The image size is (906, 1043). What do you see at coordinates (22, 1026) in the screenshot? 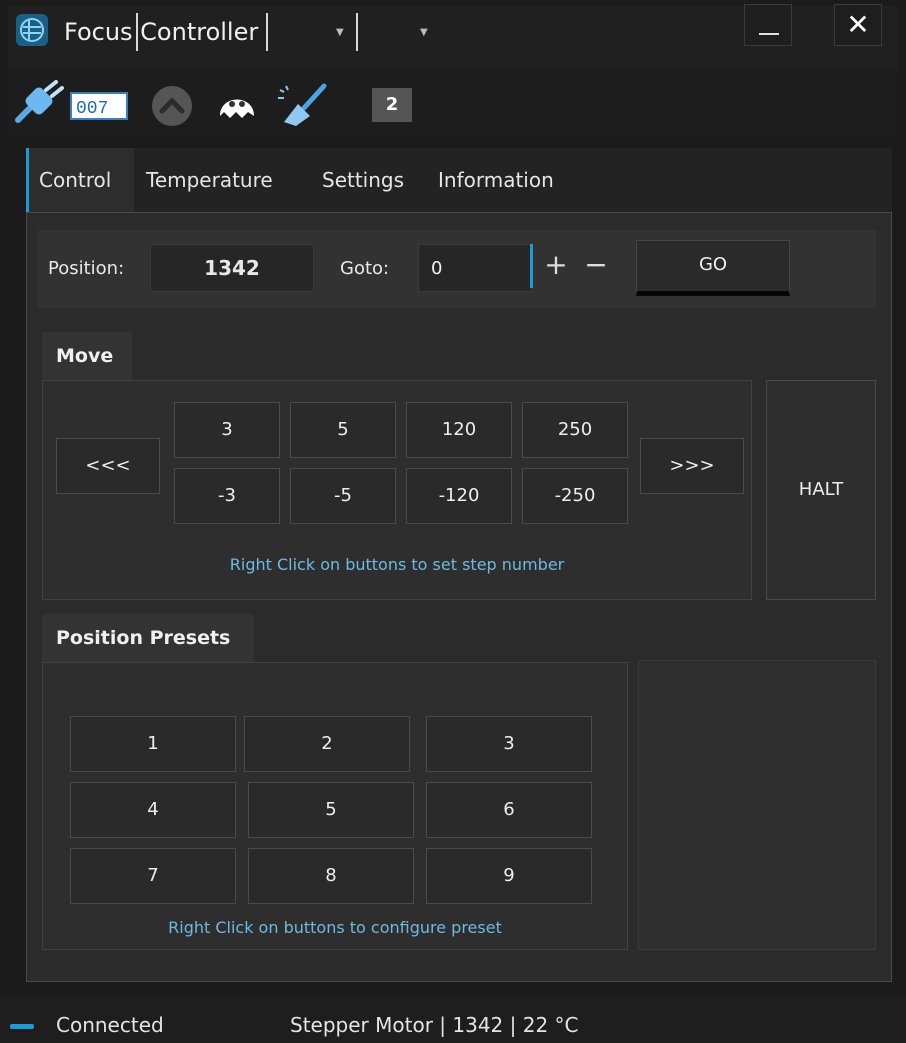
I see `connection-status-icon` at bounding box center [22, 1026].